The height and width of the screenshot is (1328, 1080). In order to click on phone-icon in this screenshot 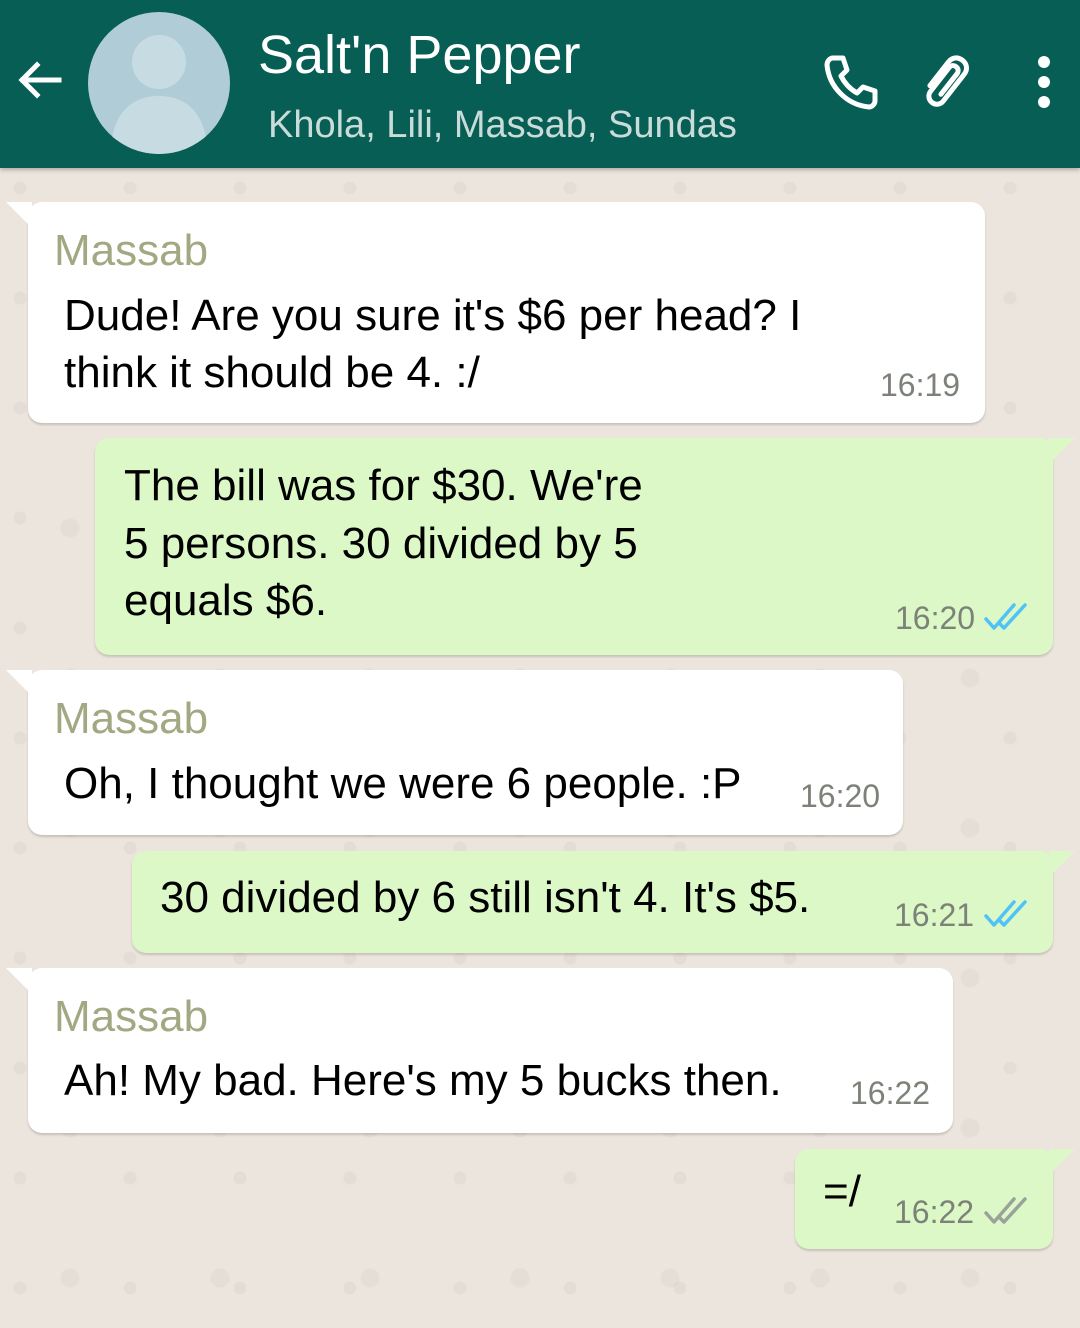, I will do `click(851, 82)`.